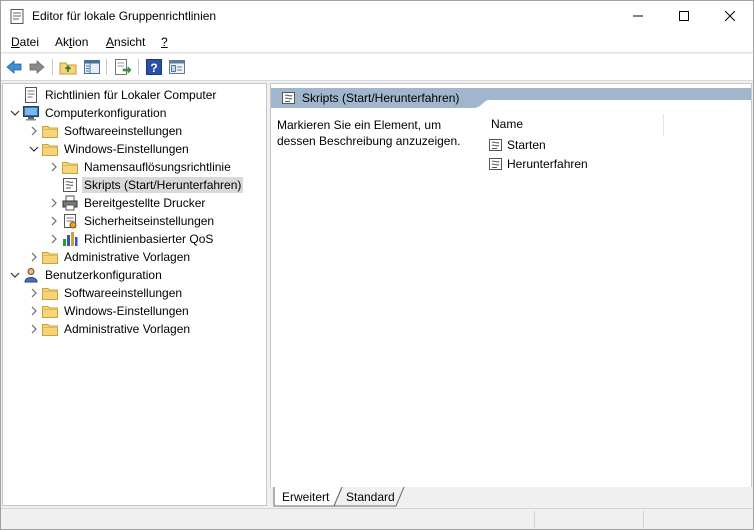 The image size is (754, 530). What do you see at coordinates (106, 113) in the screenshot?
I see `tree-item-label: Computerkonfiguration` at bounding box center [106, 113].